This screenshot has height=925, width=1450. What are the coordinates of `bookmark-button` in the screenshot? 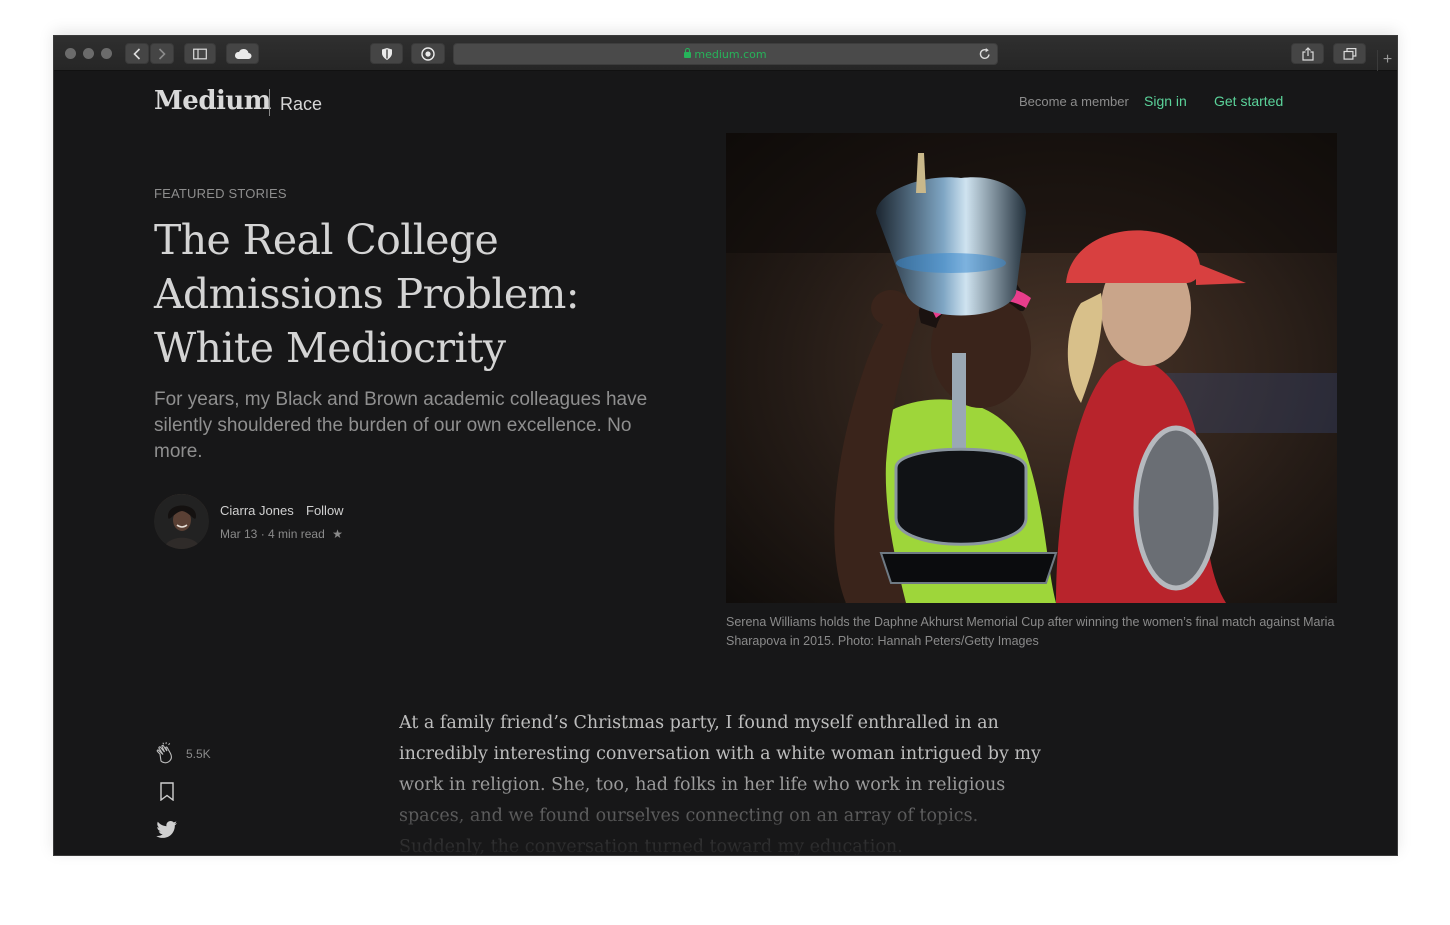 It's located at (167, 794).